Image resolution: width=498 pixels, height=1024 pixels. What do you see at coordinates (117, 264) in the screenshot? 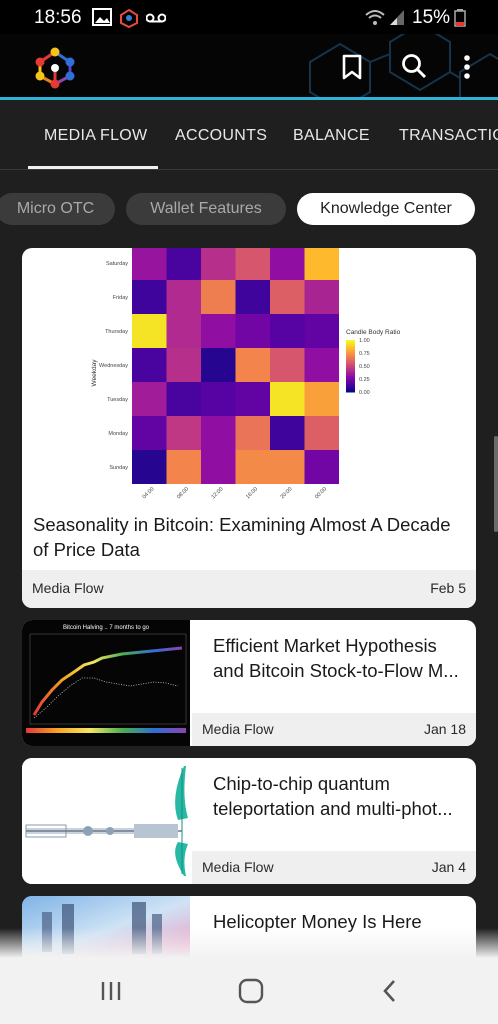
I see `heatmap-row-label: Saturday` at bounding box center [117, 264].